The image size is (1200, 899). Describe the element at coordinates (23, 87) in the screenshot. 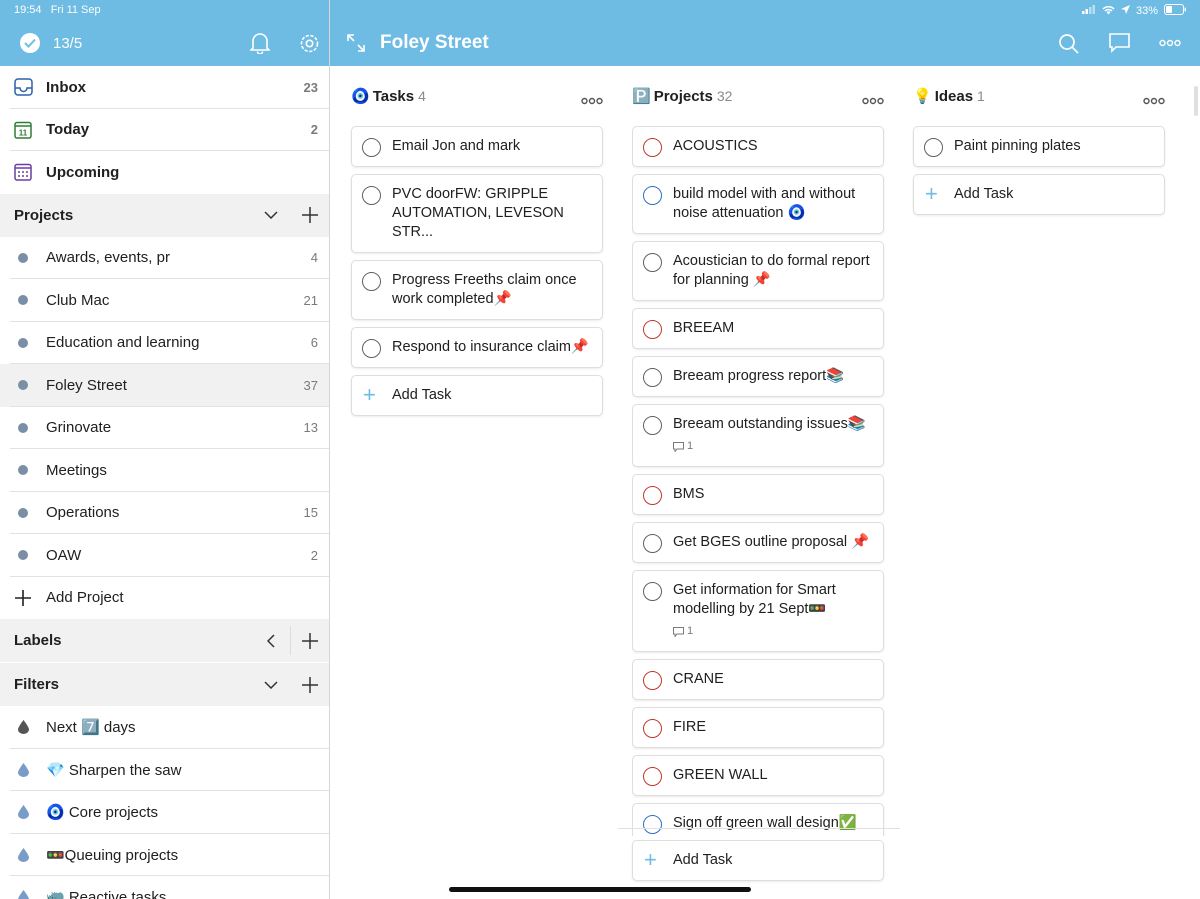

I see `inbox-icon` at that location.